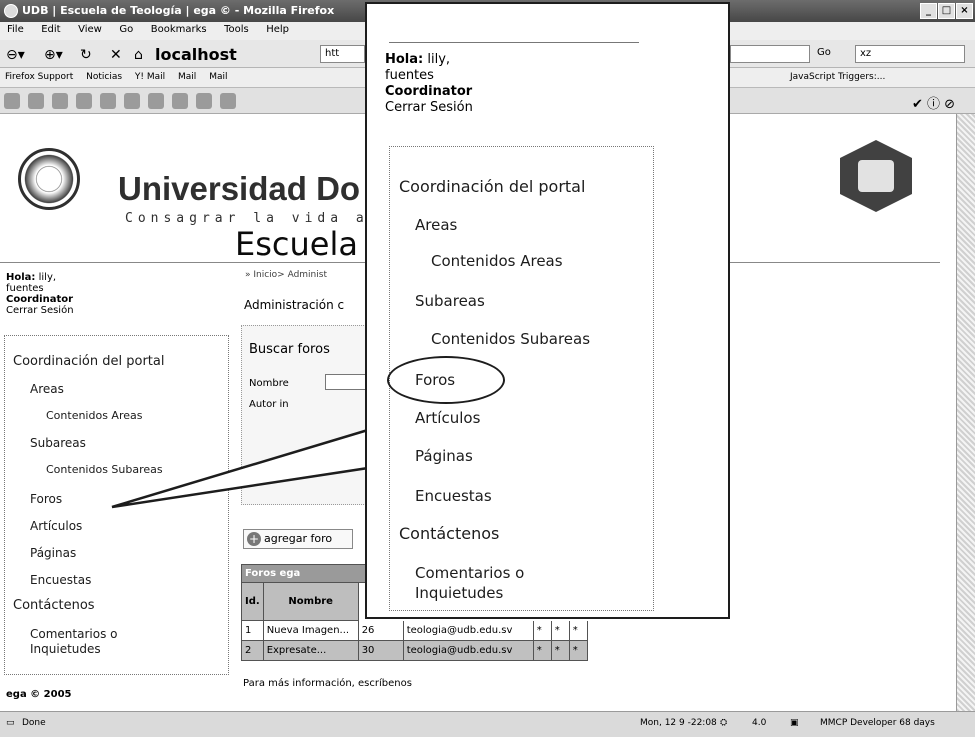 Image resolution: width=975 pixels, height=737 pixels. I want to click on university-tagline: Consagrar la vida a, so click(247, 218).